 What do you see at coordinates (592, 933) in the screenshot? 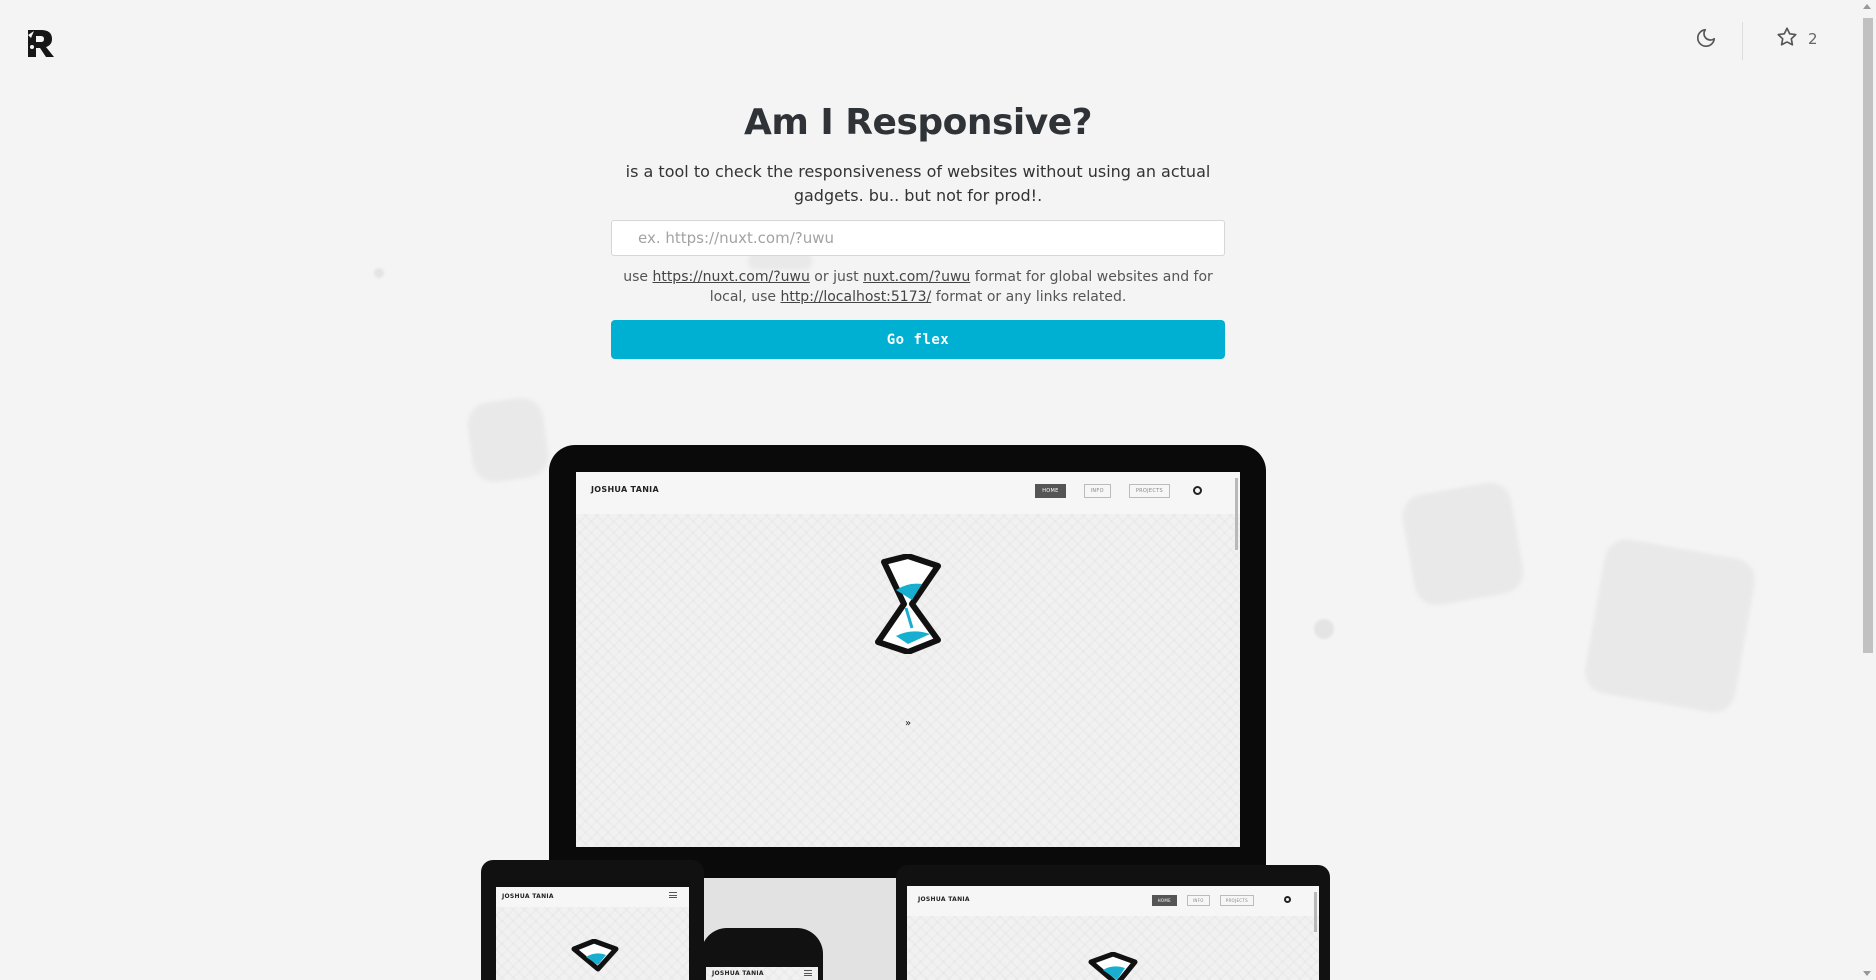
I see `tablet-screen: JOSHUA TANIA` at bounding box center [592, 933].